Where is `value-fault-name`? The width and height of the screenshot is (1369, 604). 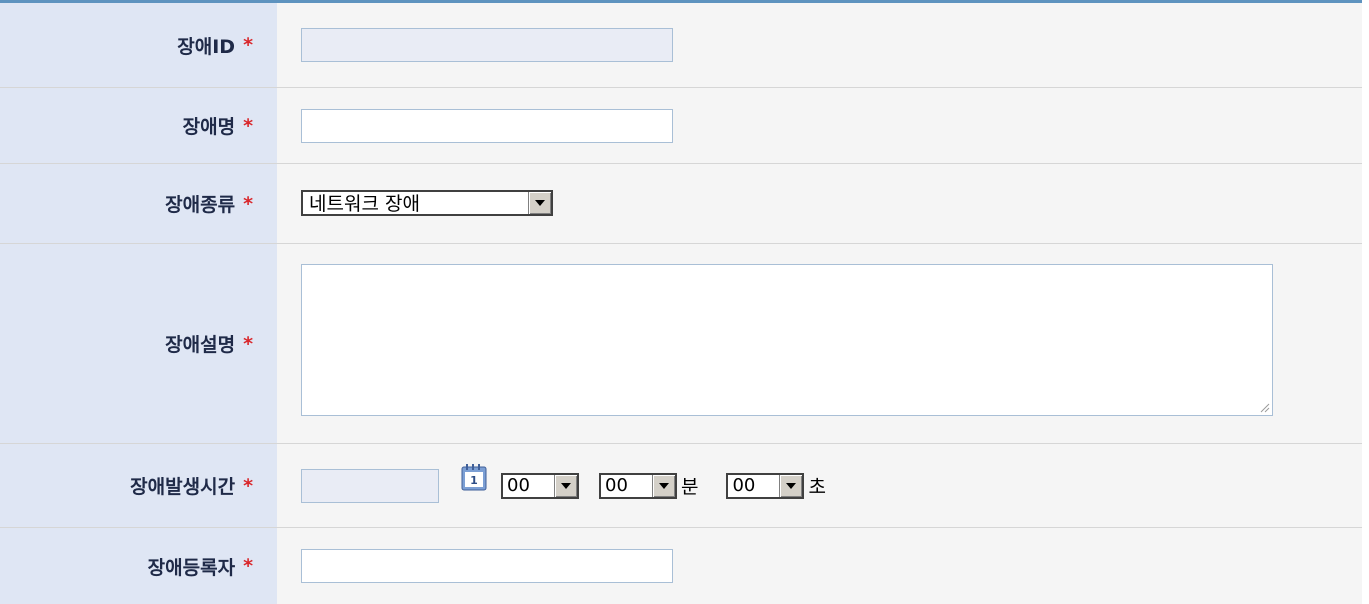 value-fault-name is located at coordinates (819, 125).